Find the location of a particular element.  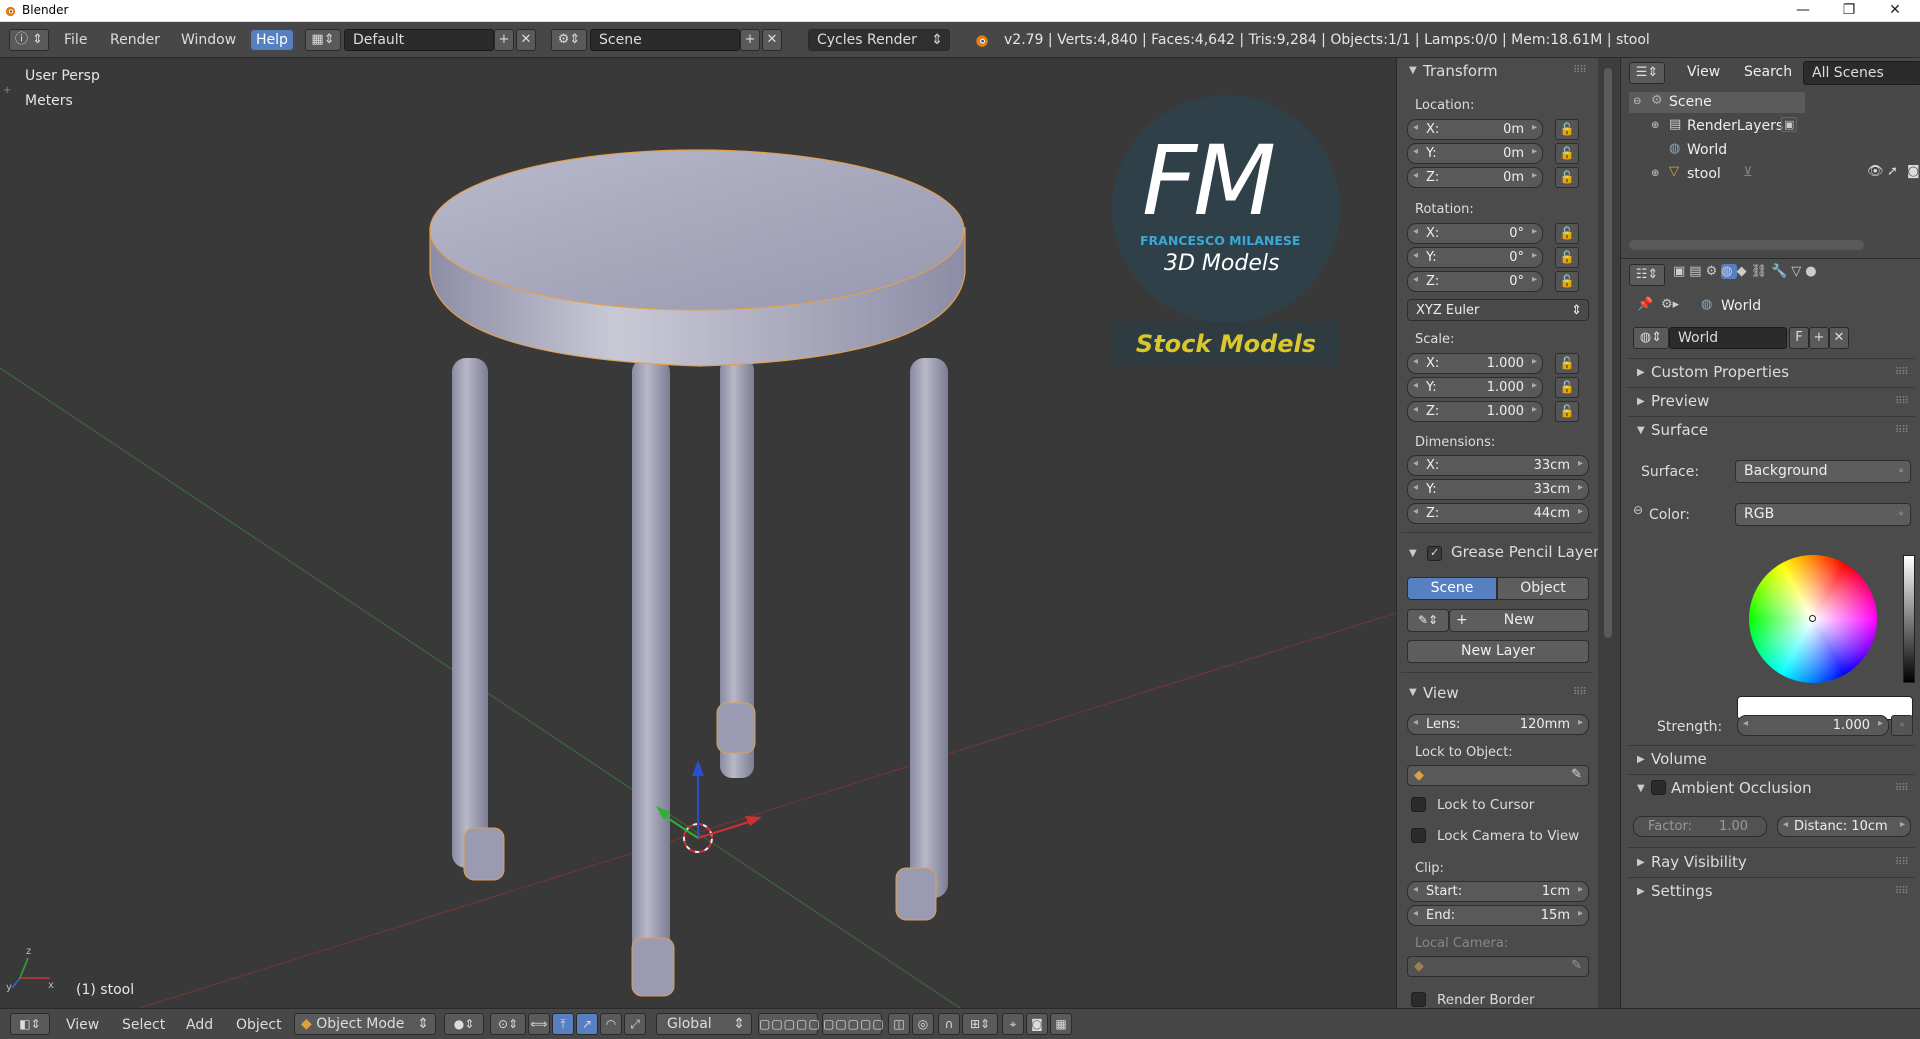

scale-manipulator-icon: ⤢ is located at coordinates (635, 1024).